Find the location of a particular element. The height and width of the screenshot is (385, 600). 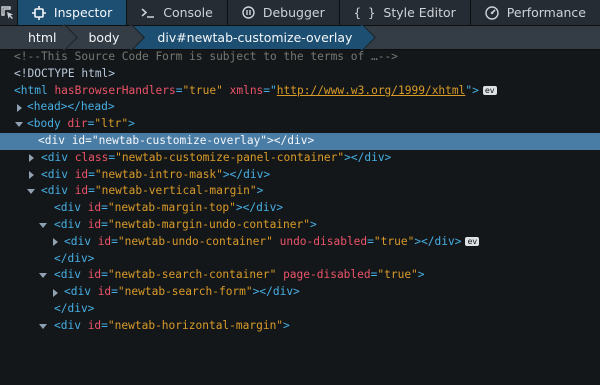

breadcrumb-html: html is located at coordinates (34, 37).